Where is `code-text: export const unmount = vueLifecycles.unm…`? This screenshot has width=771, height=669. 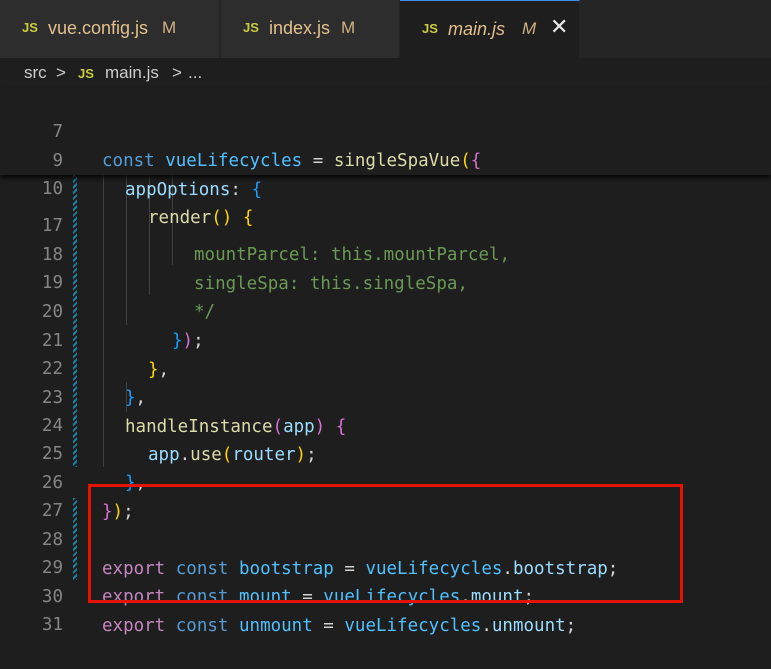 code-text: export const unmount = vueLifecycles.unm… is located at coordinates (339, 626).